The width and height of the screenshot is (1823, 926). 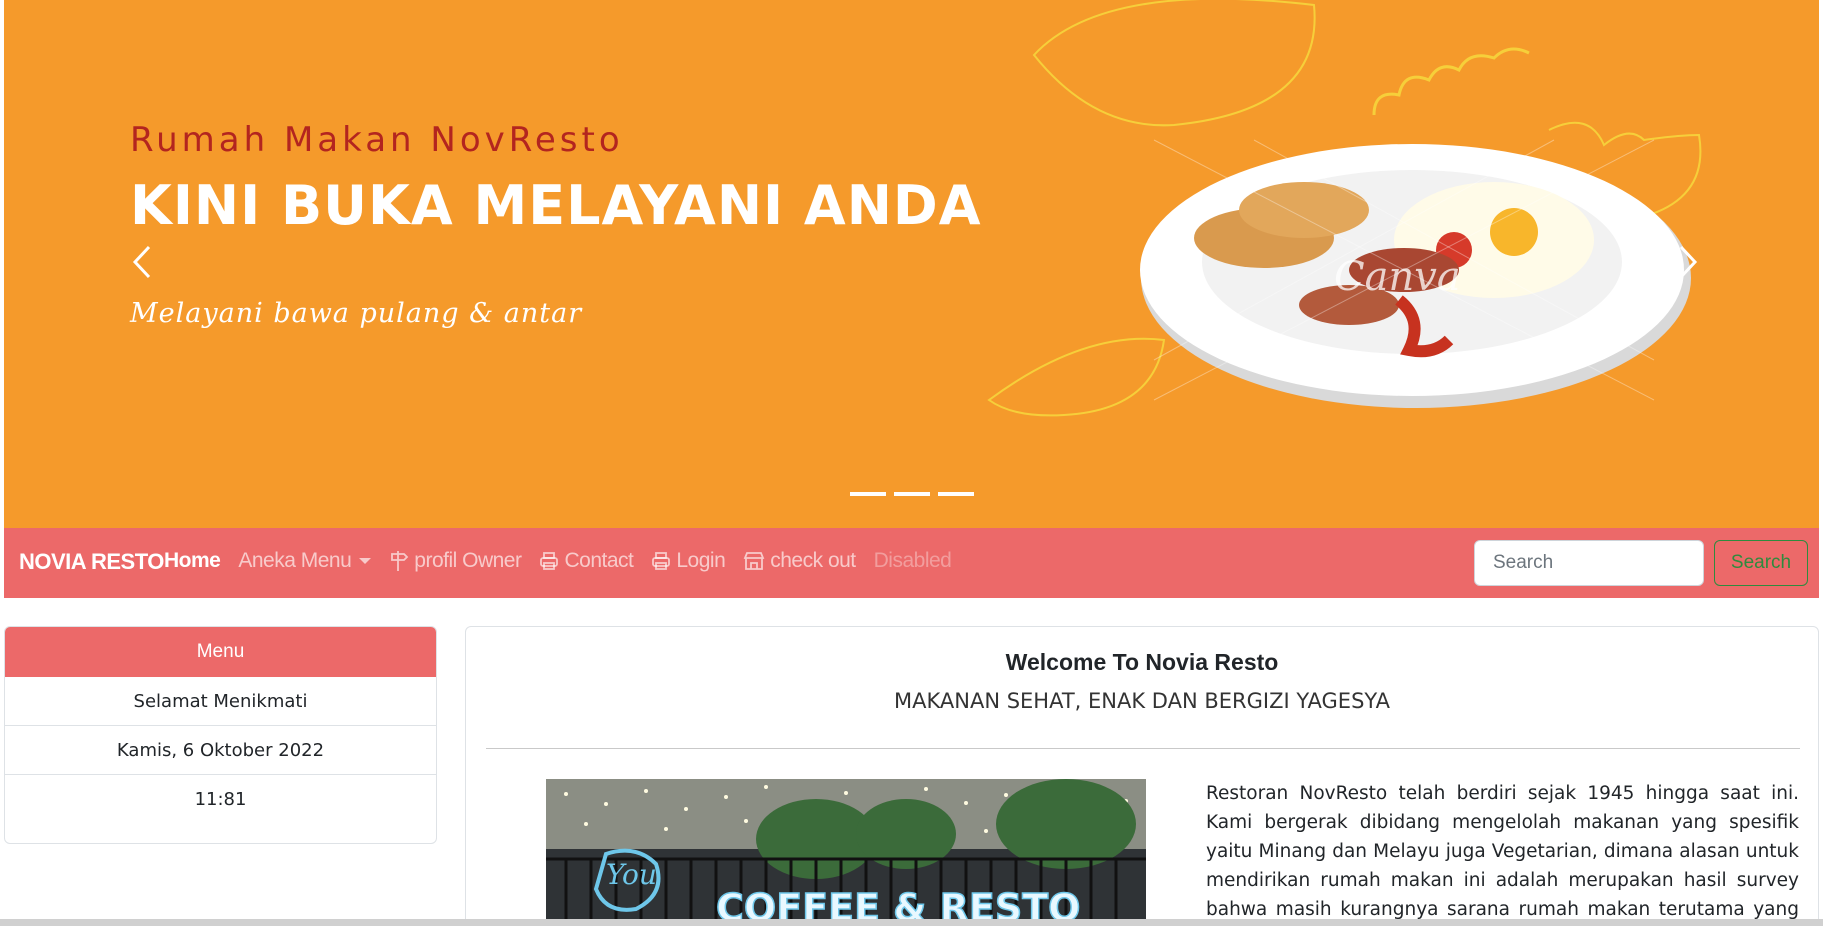 I want to click on restaurant-photo: You COFFEE & RESTO, so click(x=846, y=852).